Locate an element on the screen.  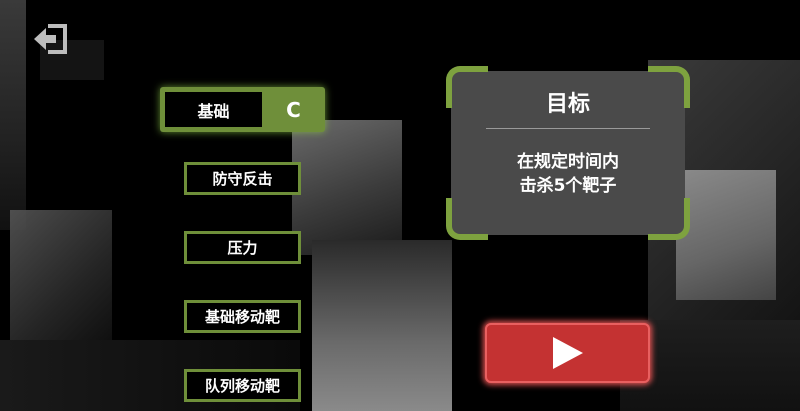
play-icon is located at coordinates (568, 353).